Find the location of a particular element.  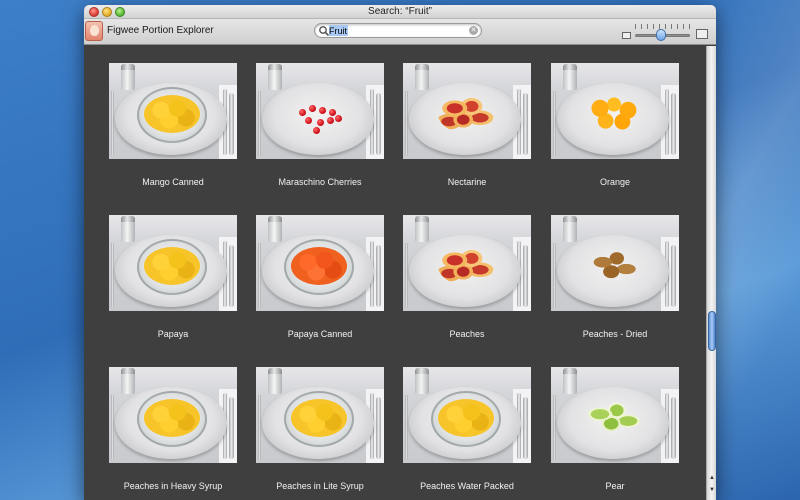

toolbar: Figwee Portion Explorer ✕ is located at coordinates (400, 32).